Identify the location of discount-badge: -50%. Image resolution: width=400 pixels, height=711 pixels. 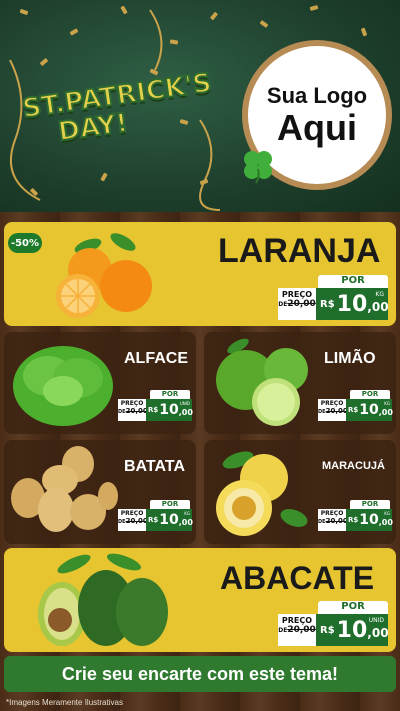
(25, 243).